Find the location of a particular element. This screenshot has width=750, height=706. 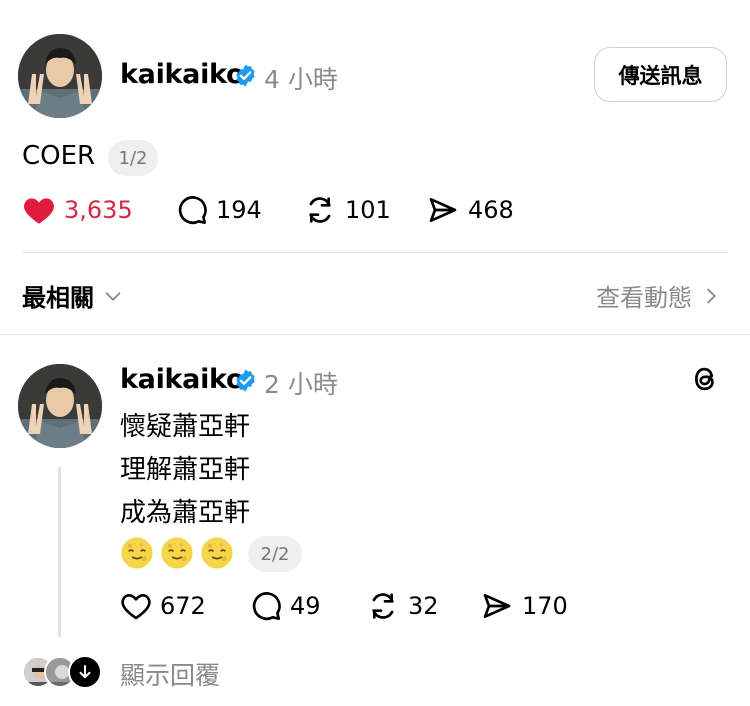

show-replies-link: 顯示回覆 is located at coordinates (170, 674).